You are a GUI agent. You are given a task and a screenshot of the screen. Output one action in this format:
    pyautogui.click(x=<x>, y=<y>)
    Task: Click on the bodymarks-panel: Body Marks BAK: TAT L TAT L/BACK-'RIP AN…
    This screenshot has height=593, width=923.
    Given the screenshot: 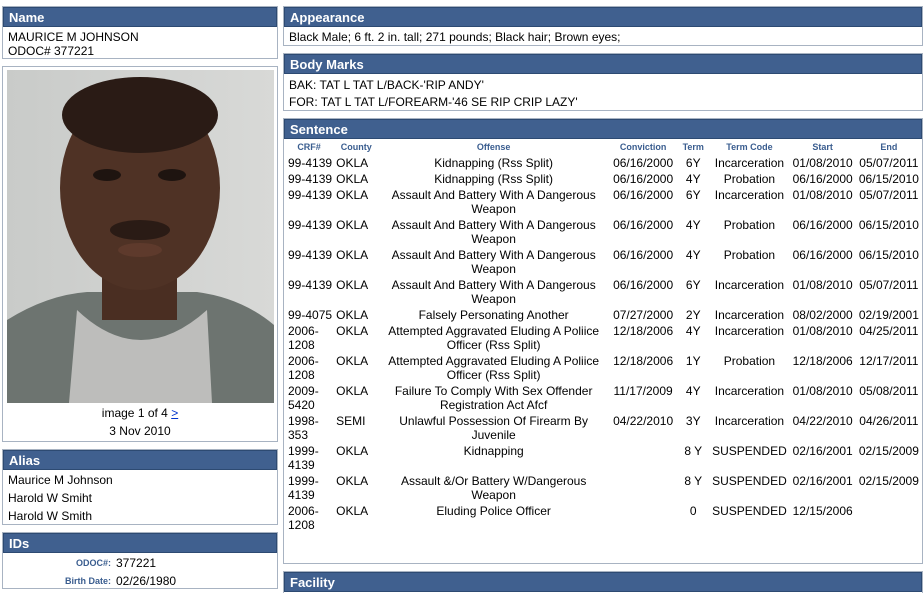 What is the action you would take?
    pyautogui.click(x=603, y=82)
    